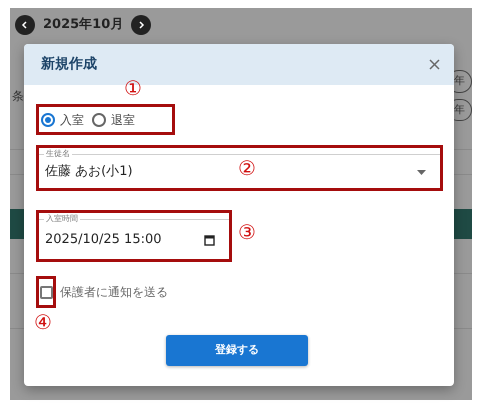 The height and width of the screenshot is (409, 482). I want to click on chevron-left-icon, so click(25, 25).